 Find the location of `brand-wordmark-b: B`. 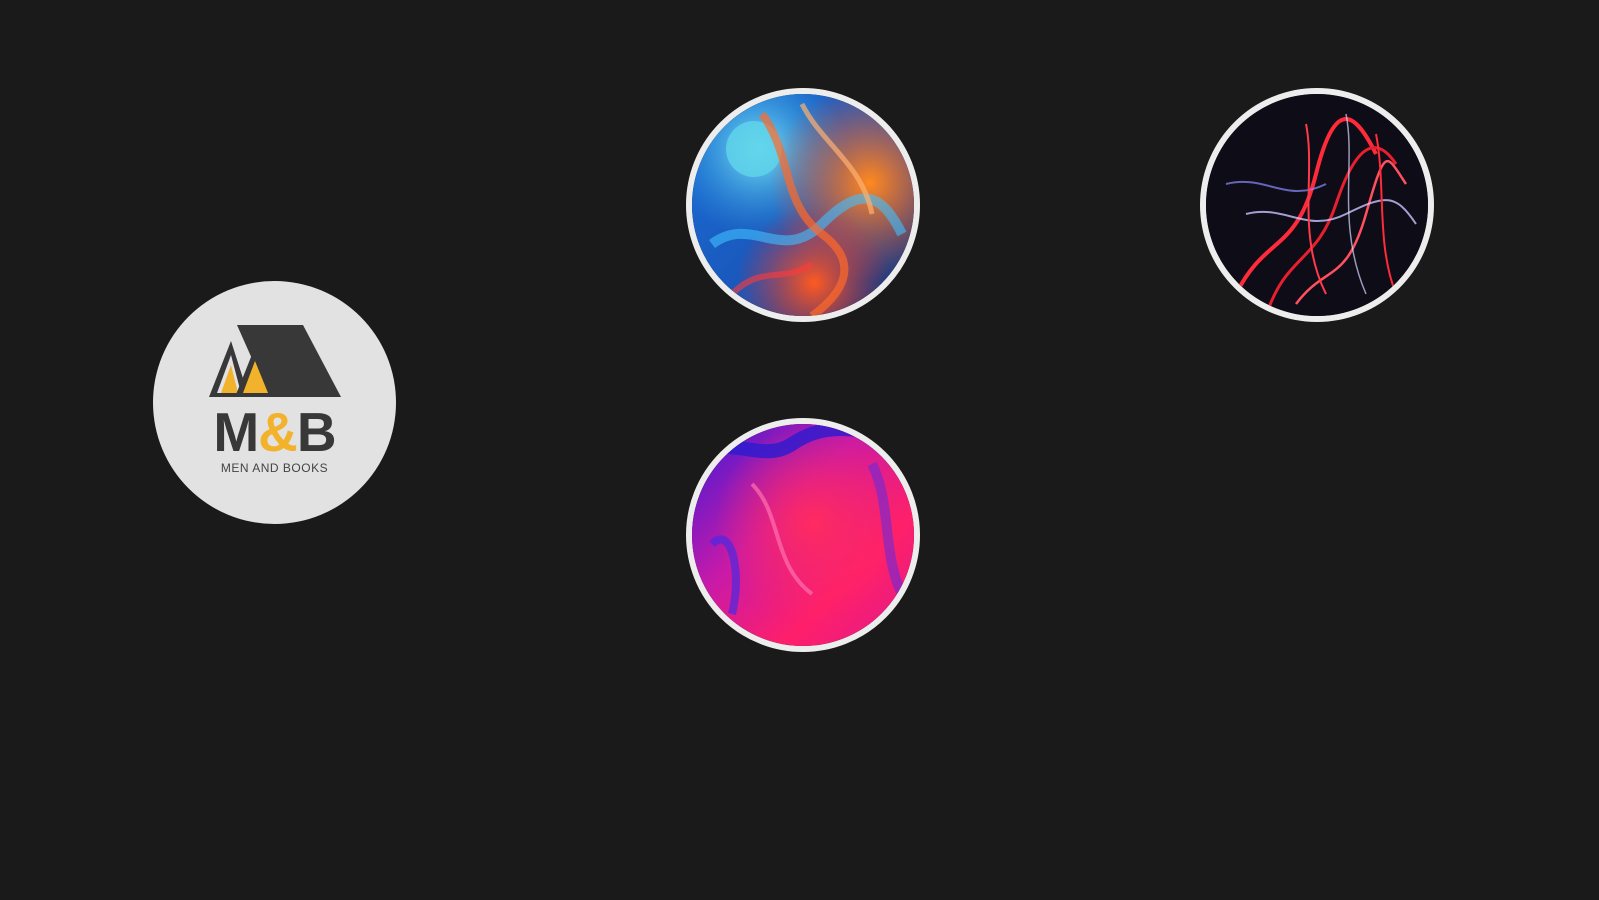

brand-wordmark-b: B is located at coordinates (316, 431).